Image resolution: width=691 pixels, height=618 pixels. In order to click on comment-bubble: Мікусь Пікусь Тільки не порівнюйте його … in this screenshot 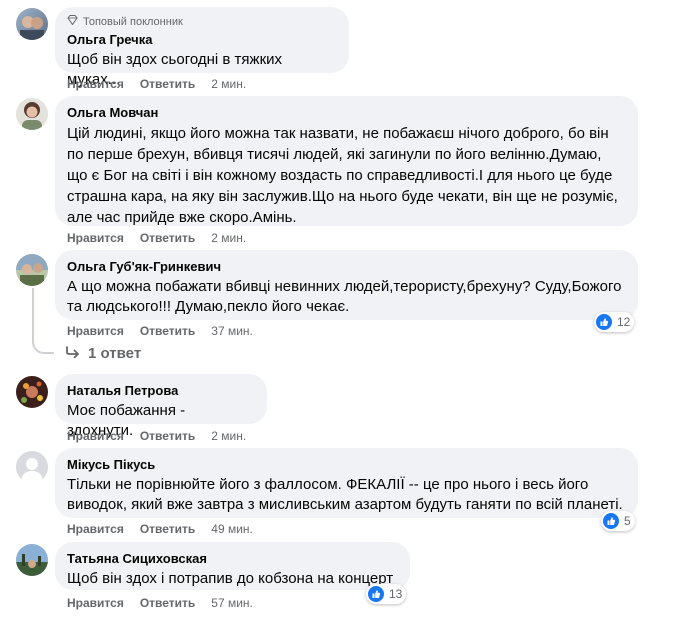, I will do `click(346, 483)`.